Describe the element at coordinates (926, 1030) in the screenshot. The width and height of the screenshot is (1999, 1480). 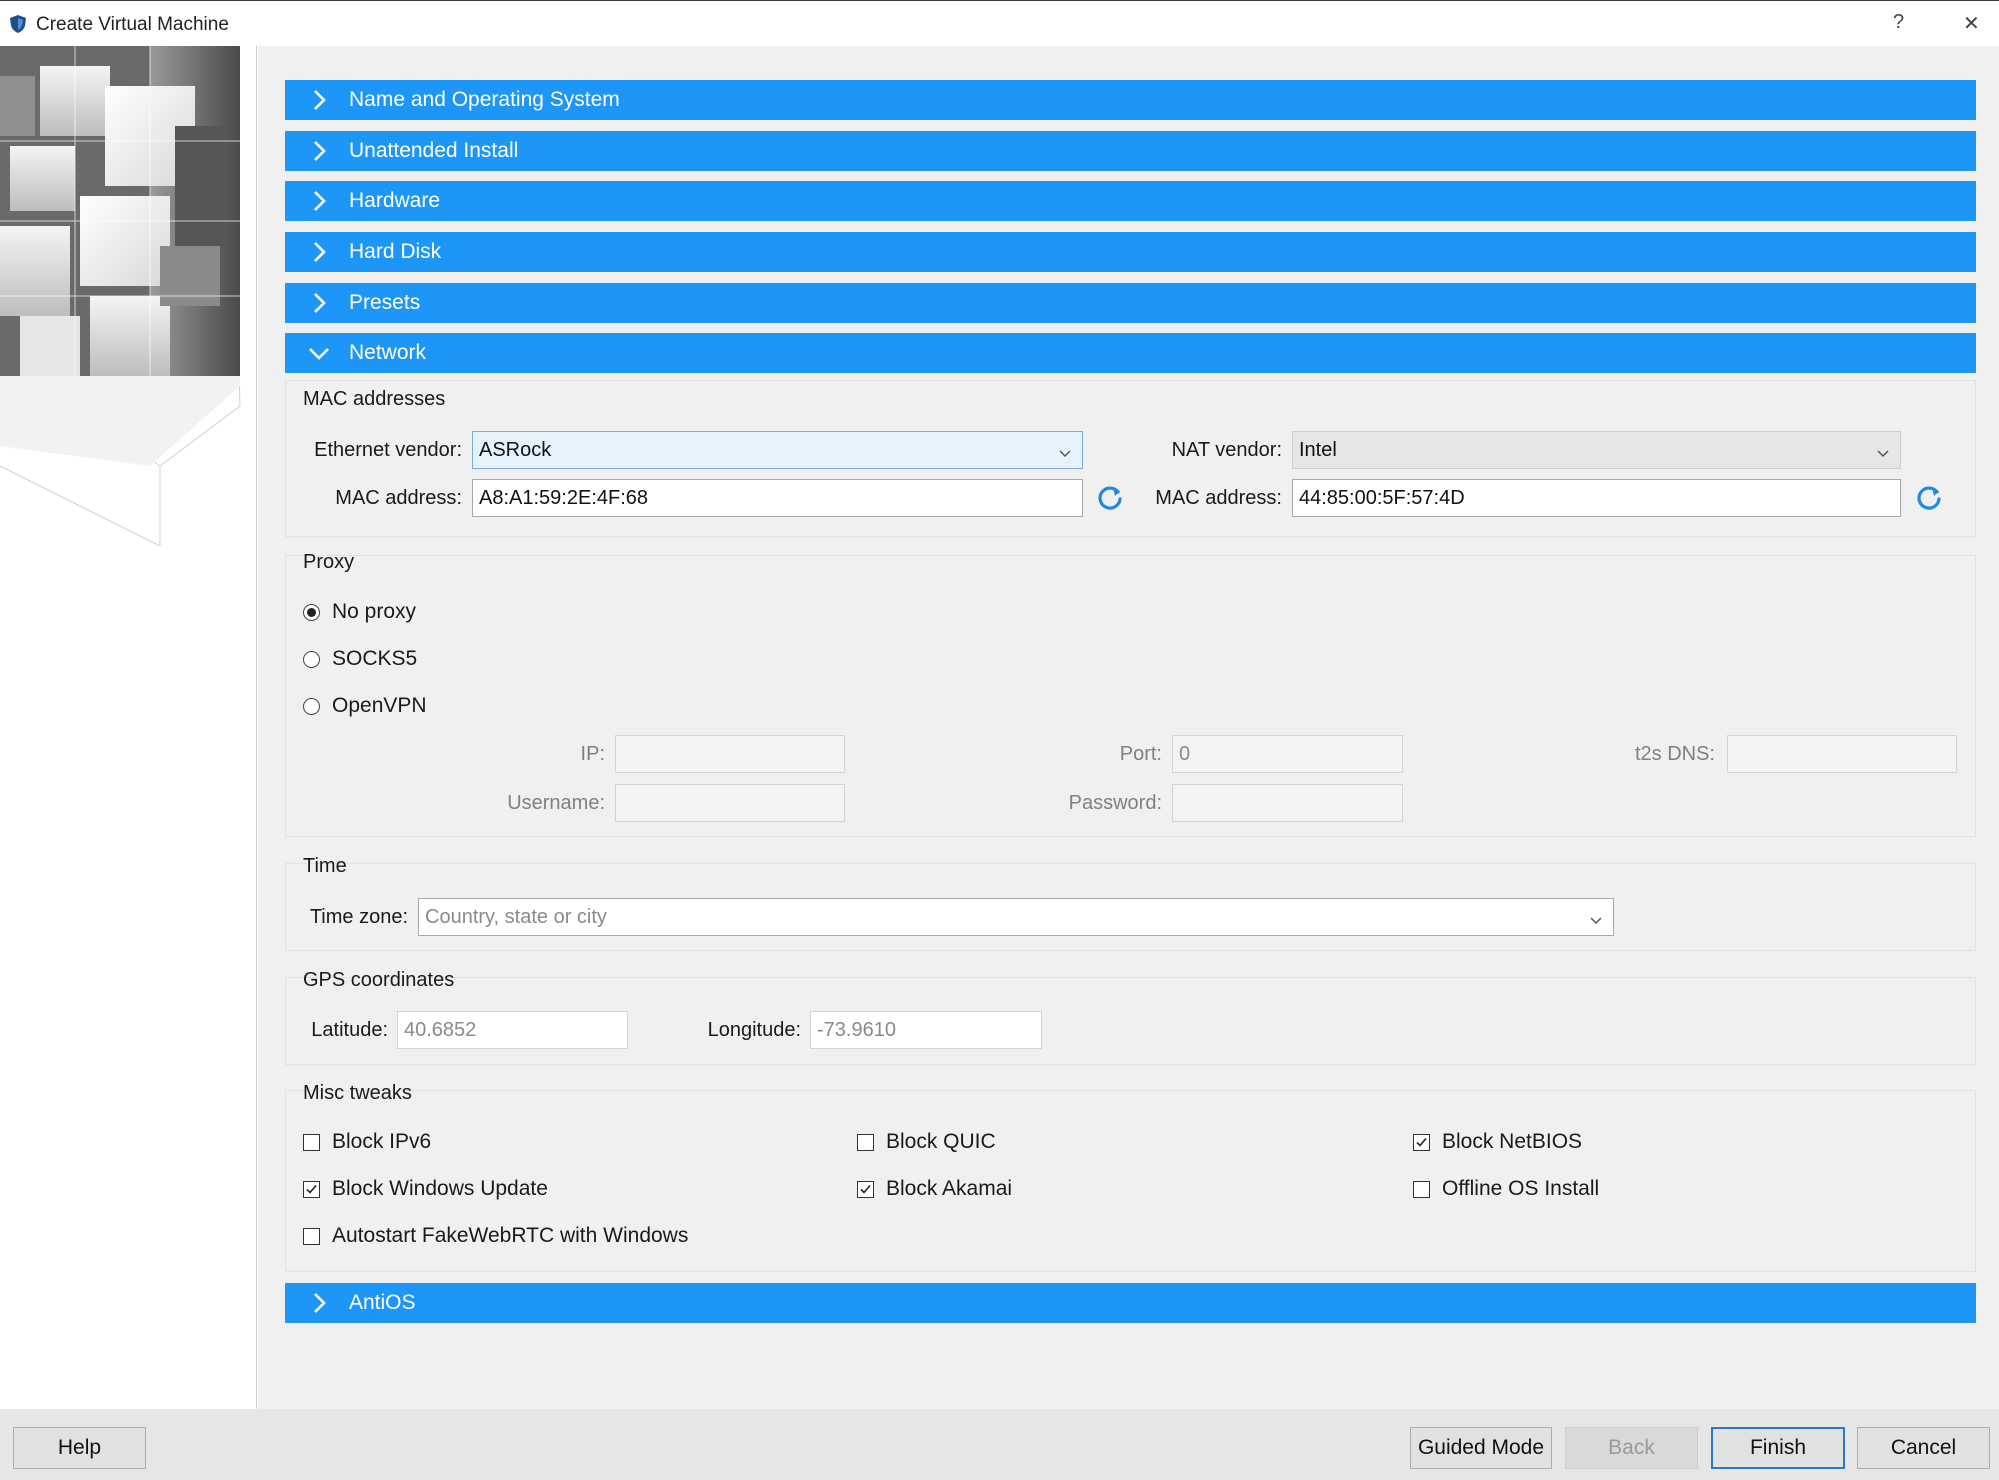
I see `longitude-input: -73.9610` at that location.